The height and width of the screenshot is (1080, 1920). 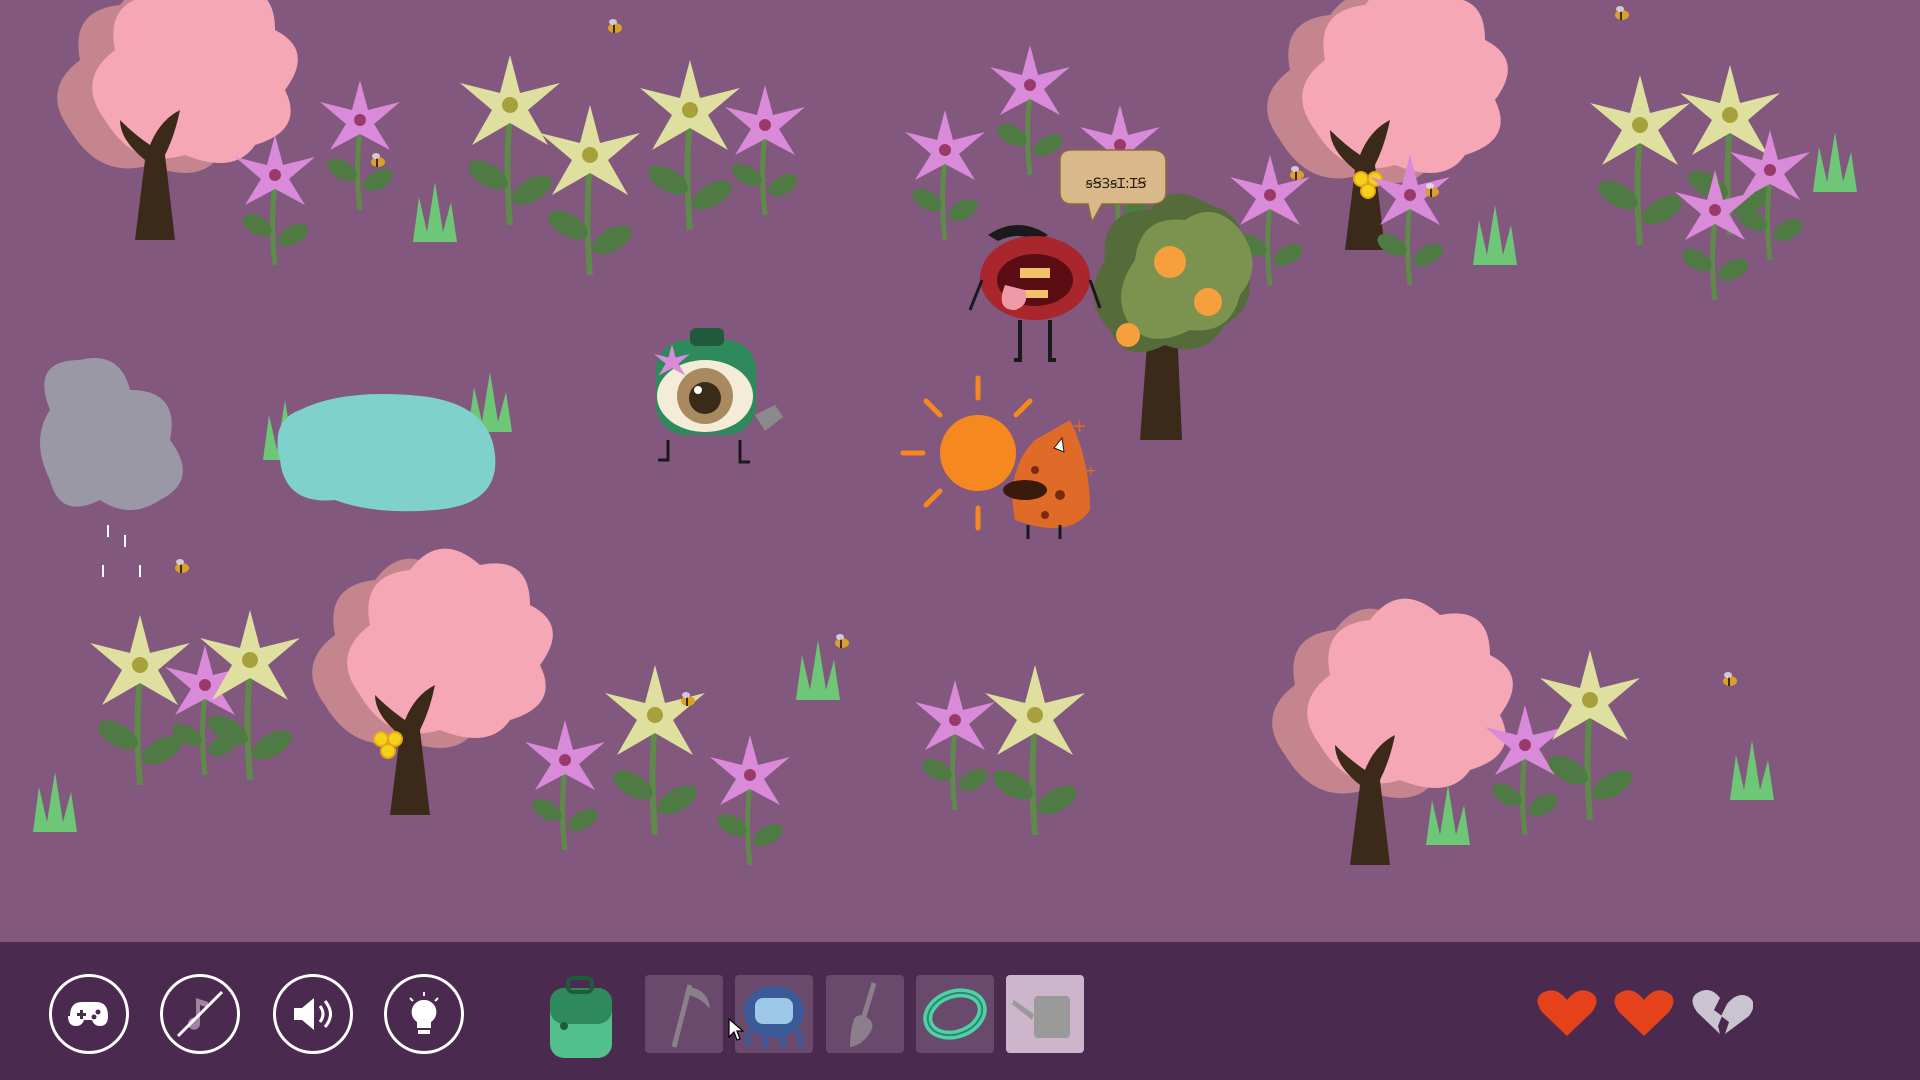 I want to click on controller-button, so click(x=89, y=1014).